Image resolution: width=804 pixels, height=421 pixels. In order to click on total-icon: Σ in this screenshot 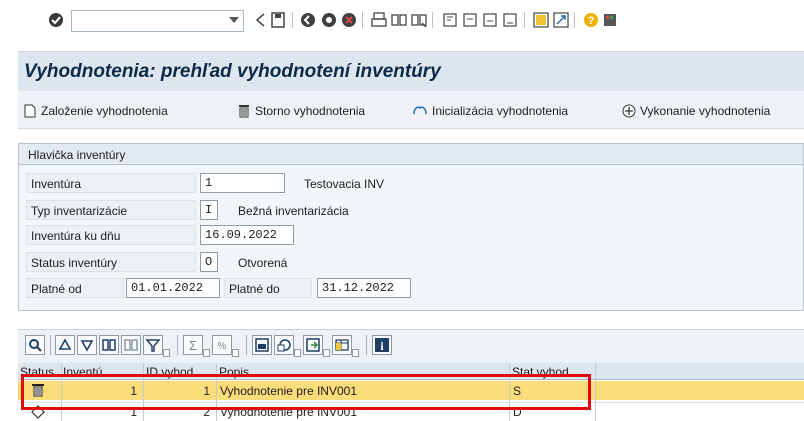, I will do `click(193, 345)`.